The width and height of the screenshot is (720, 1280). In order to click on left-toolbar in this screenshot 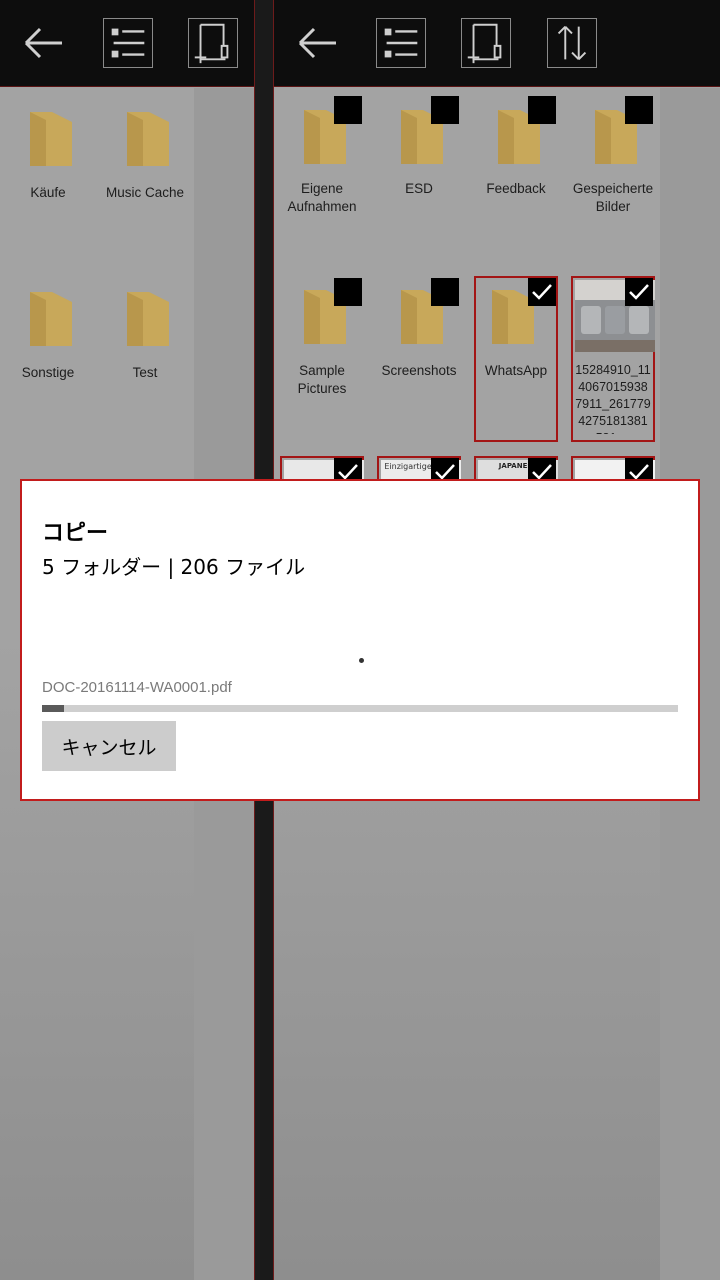, I will do `click(127, 43)`.